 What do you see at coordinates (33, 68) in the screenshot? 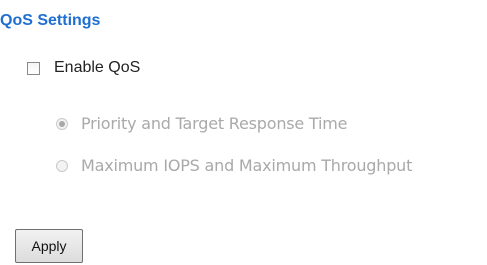
I see `enable-qos-checkbox` at bounding box center [33, 68].